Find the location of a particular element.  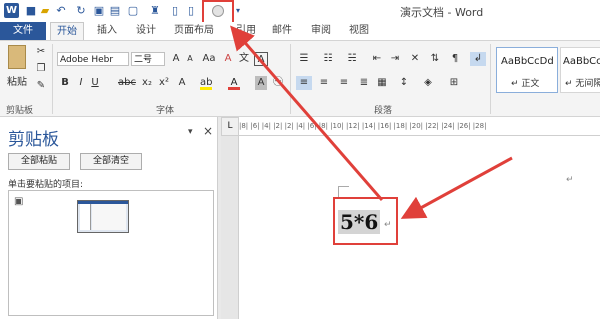

arrow-to-formula is located at coordinates (456, 187).